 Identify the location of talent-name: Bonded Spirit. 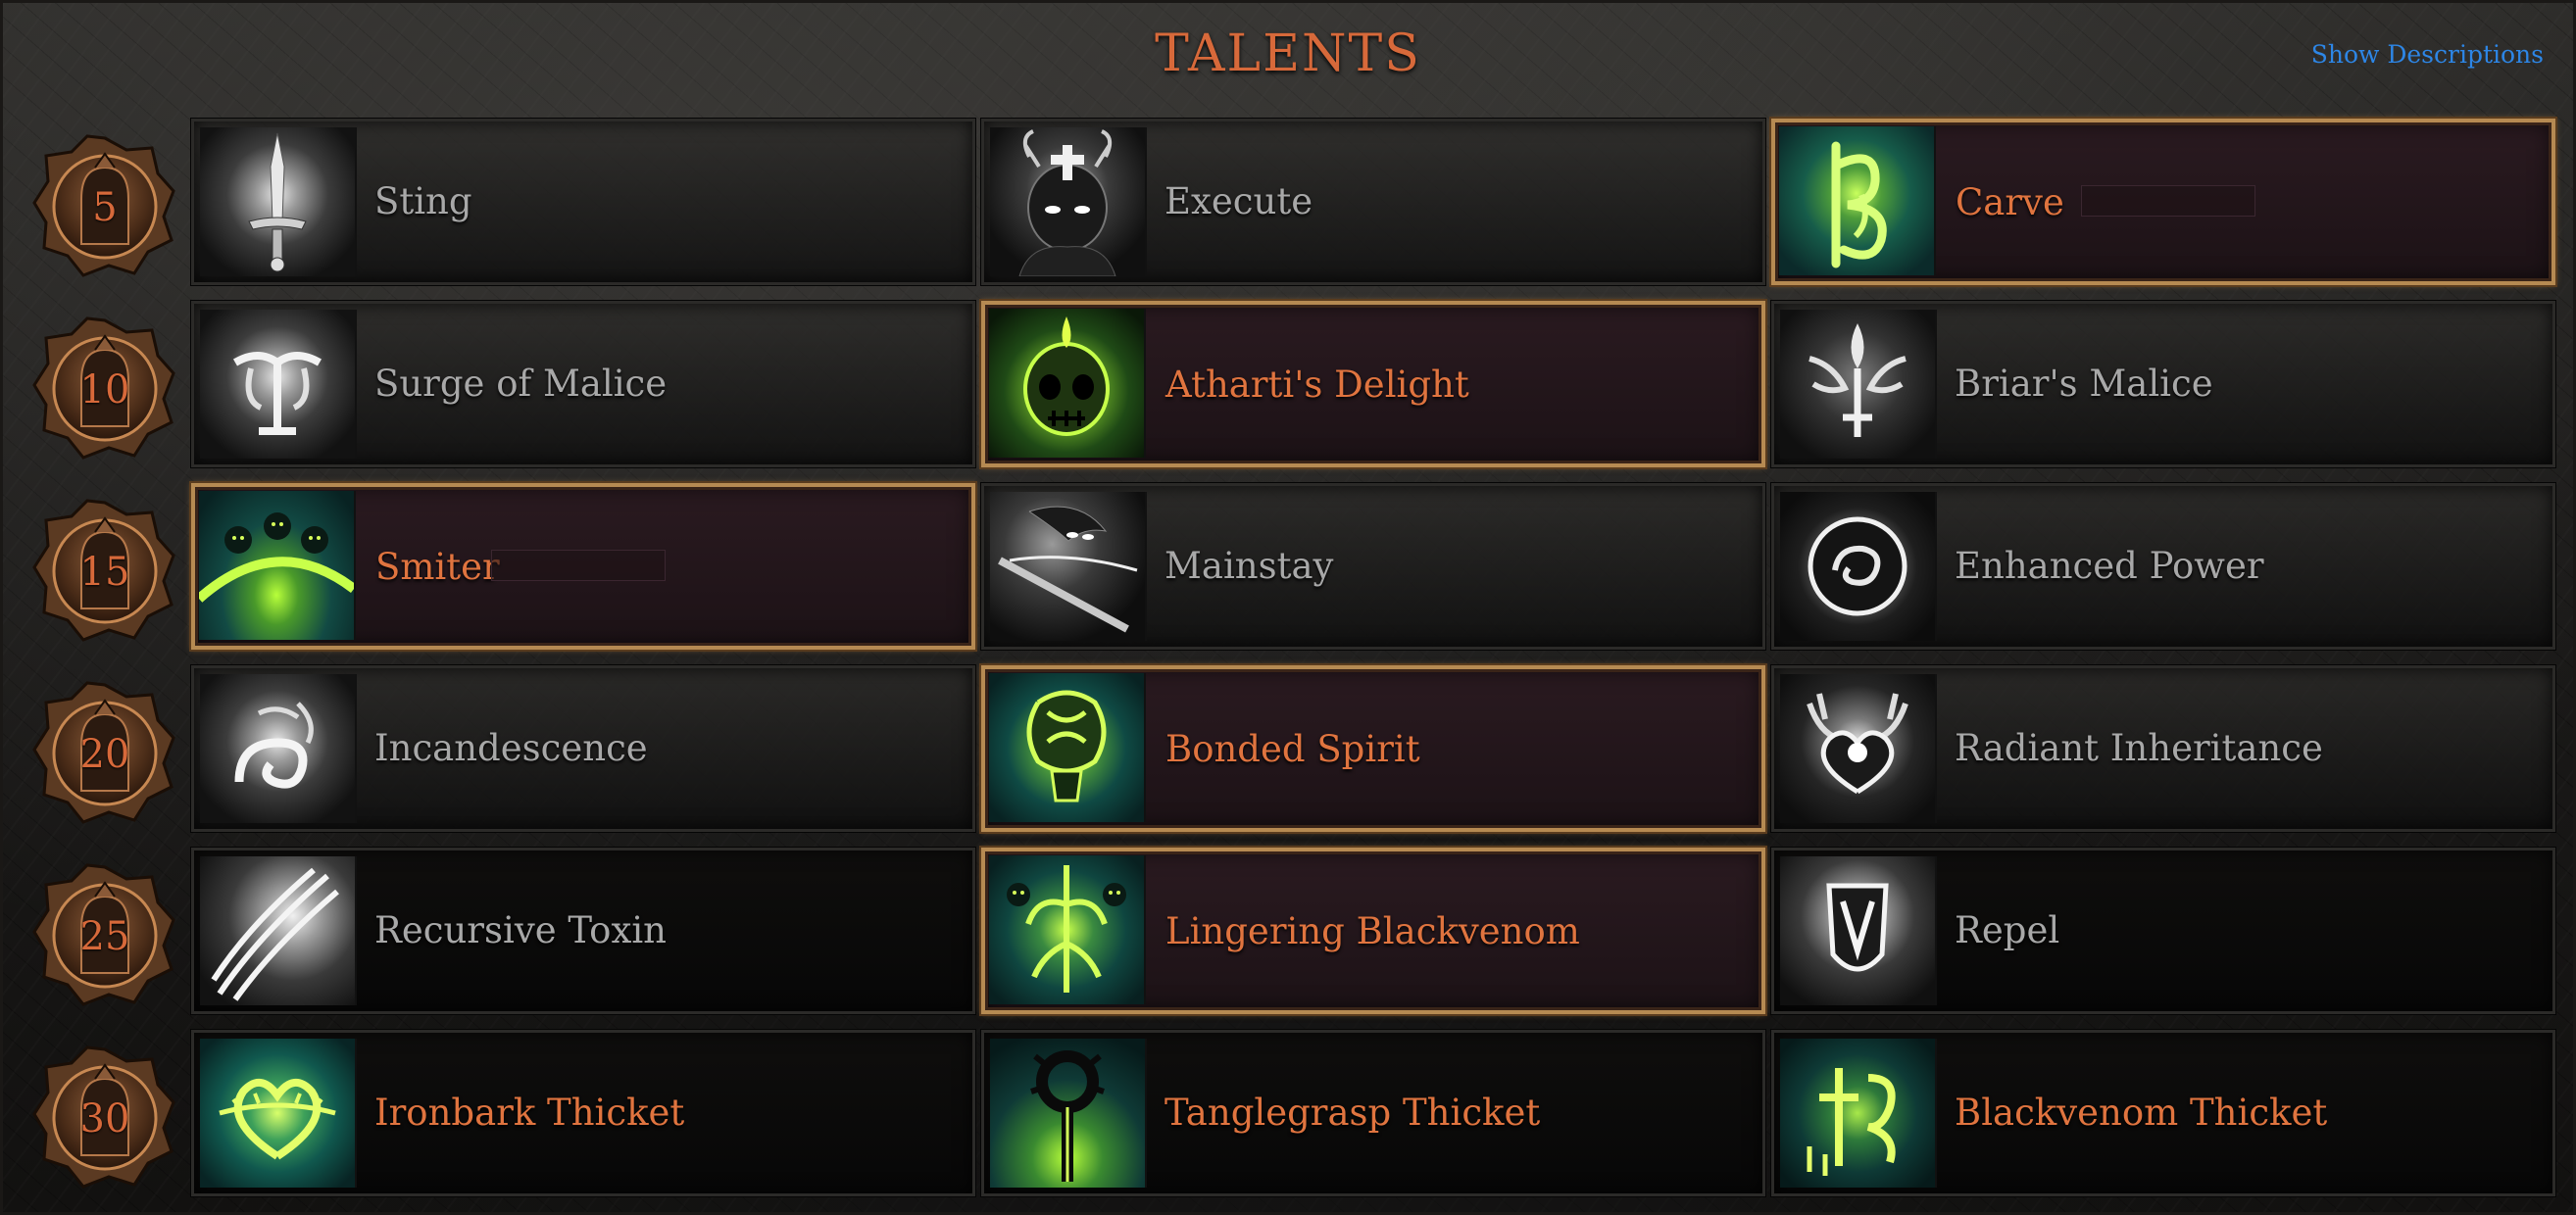
(1292, 749).